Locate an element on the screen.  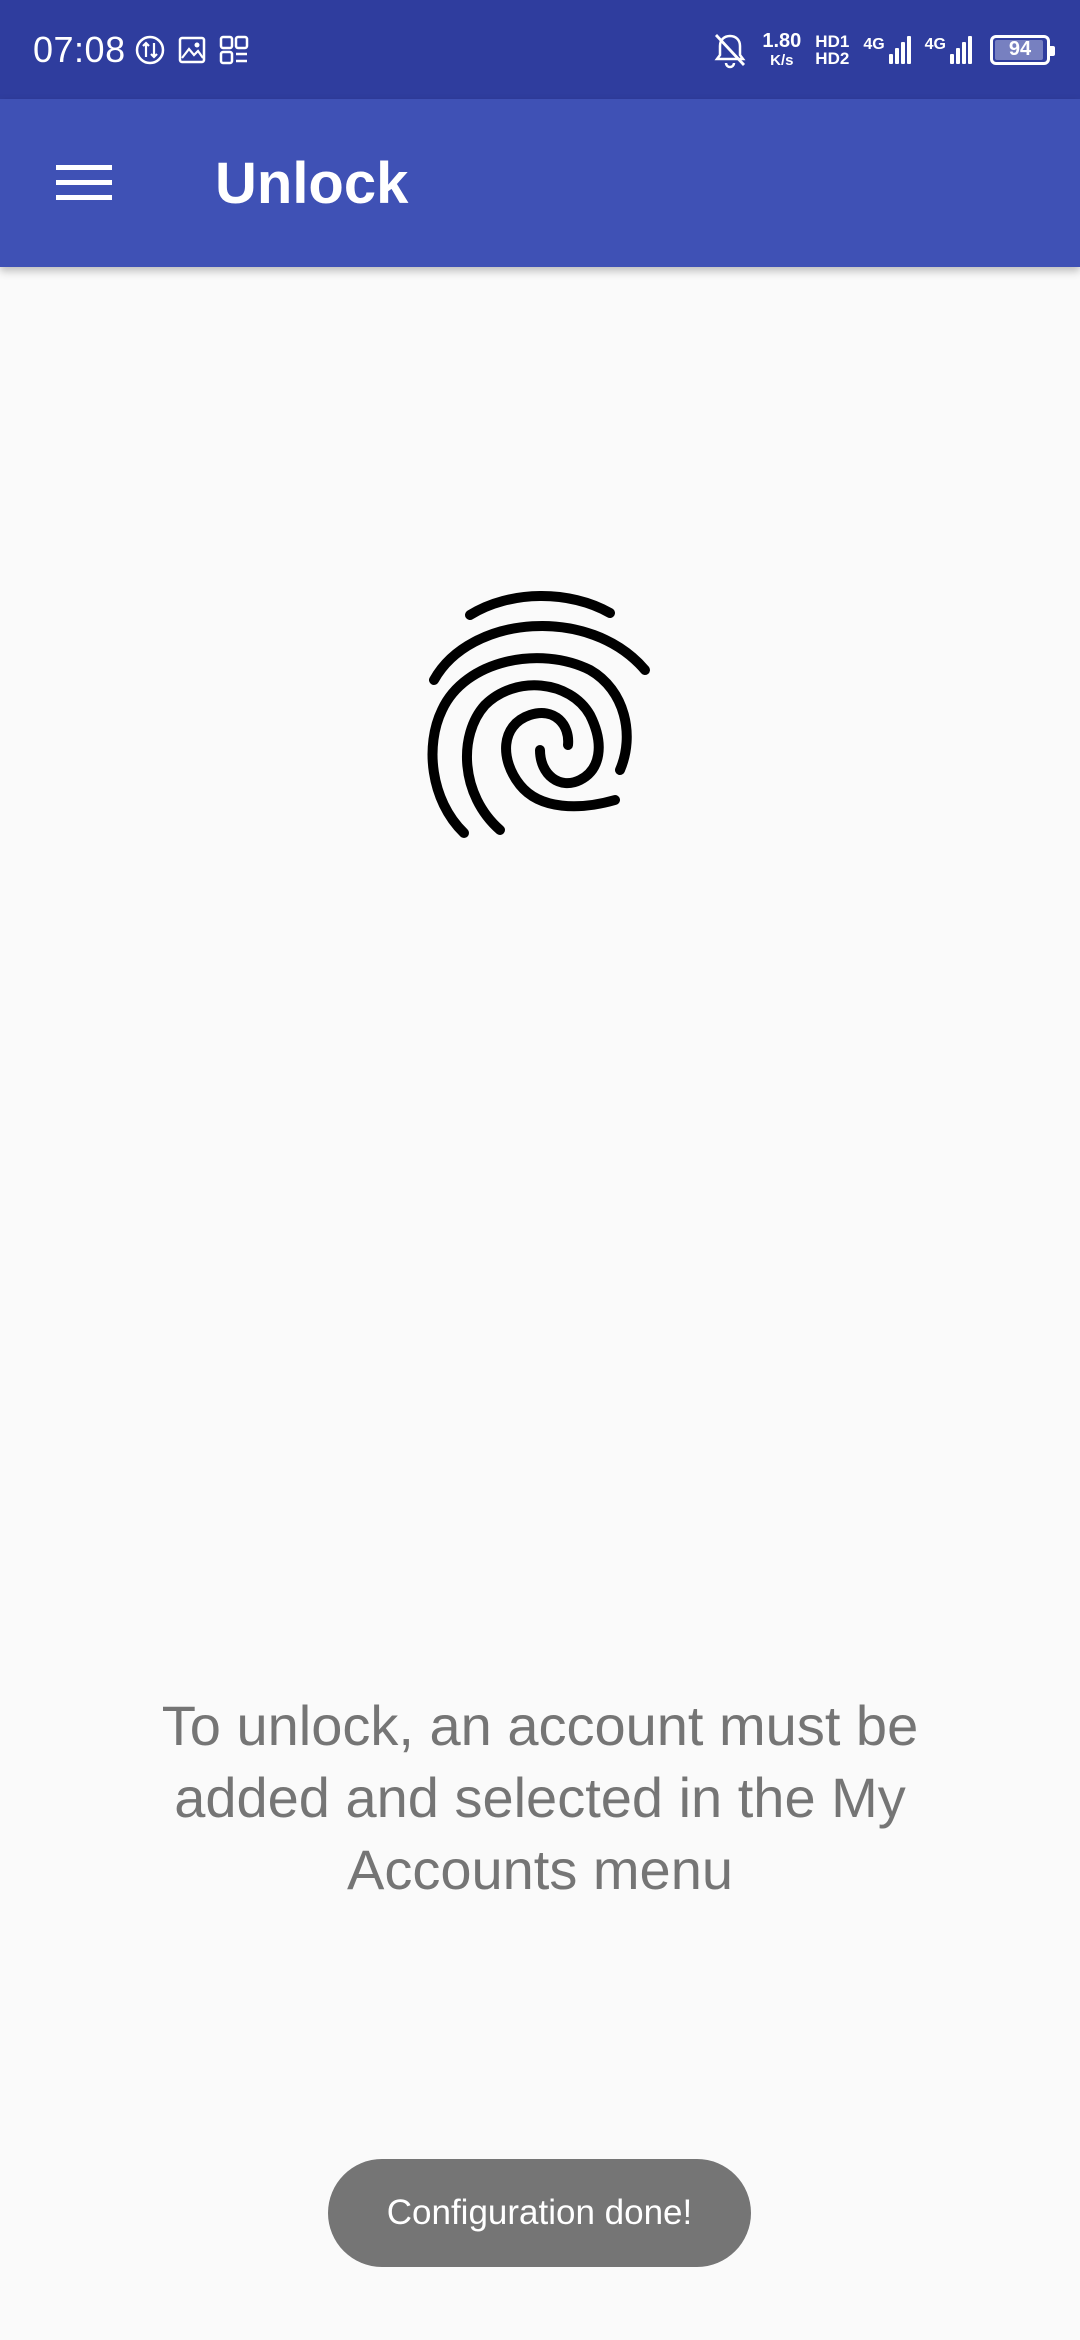
gallery-icon is located at coordinates (191, 49).